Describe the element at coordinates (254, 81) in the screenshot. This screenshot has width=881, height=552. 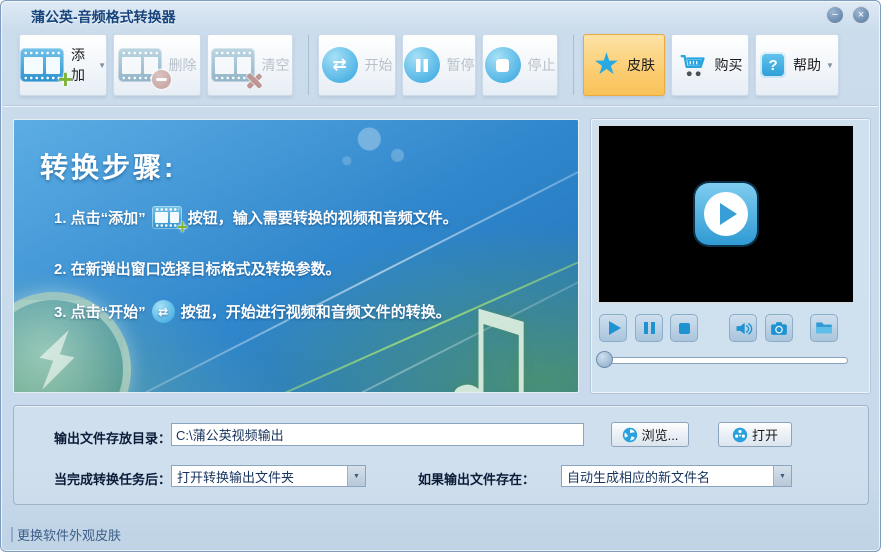
I see `x-icon` at that location.